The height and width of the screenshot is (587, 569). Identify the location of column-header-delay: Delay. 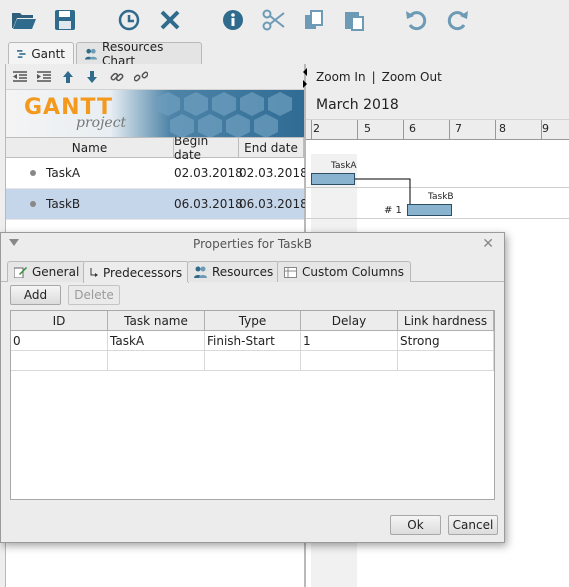
(349, 320).